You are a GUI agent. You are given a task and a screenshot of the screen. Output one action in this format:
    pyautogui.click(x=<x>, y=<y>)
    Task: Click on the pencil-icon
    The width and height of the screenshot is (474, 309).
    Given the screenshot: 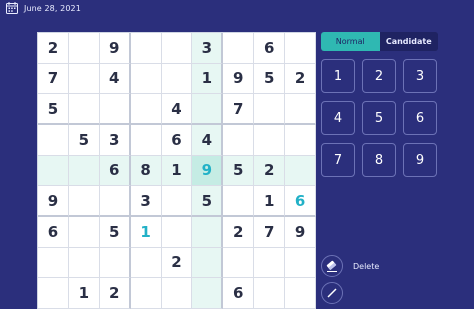 What is the action you would take?
    pyautogui.click(x=332, y=293)
    